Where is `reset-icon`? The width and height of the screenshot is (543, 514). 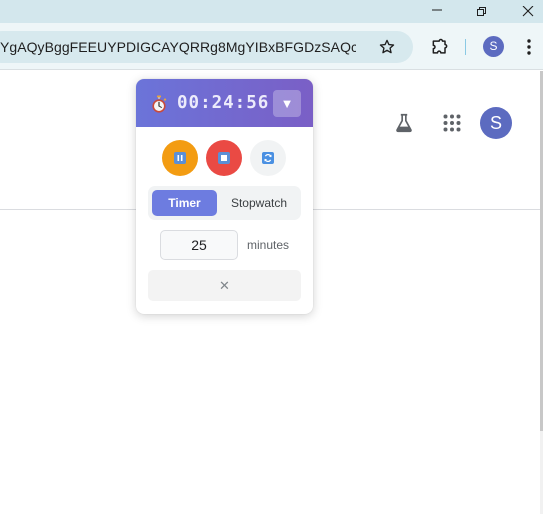
reset-icon is located at coordinates (268, 158).